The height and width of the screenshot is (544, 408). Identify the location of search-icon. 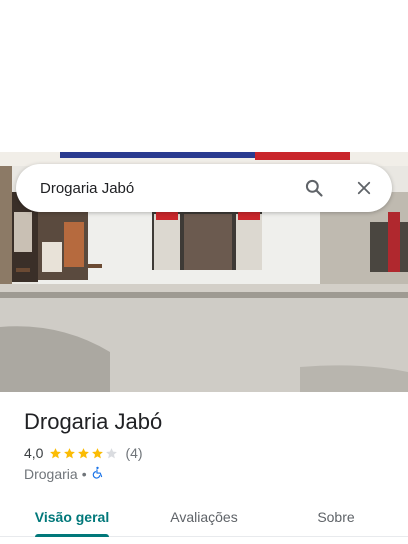
(314, 188).